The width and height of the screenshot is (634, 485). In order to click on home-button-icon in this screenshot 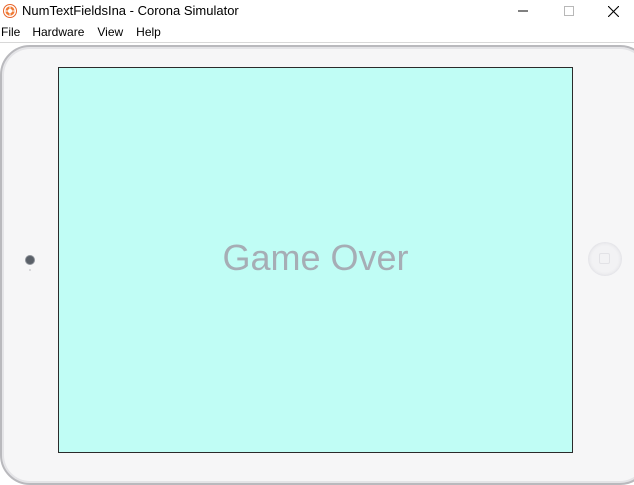, I will do `click(604, 258)`.